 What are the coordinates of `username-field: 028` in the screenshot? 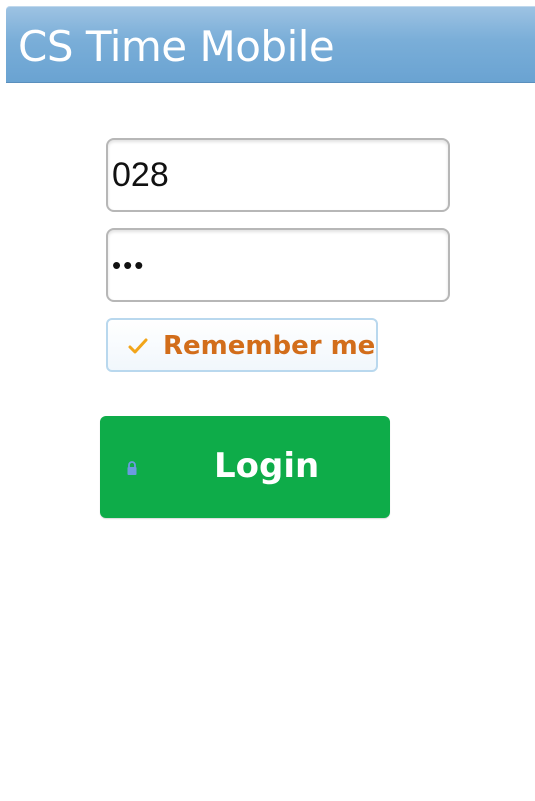 It's located at (278, 175).